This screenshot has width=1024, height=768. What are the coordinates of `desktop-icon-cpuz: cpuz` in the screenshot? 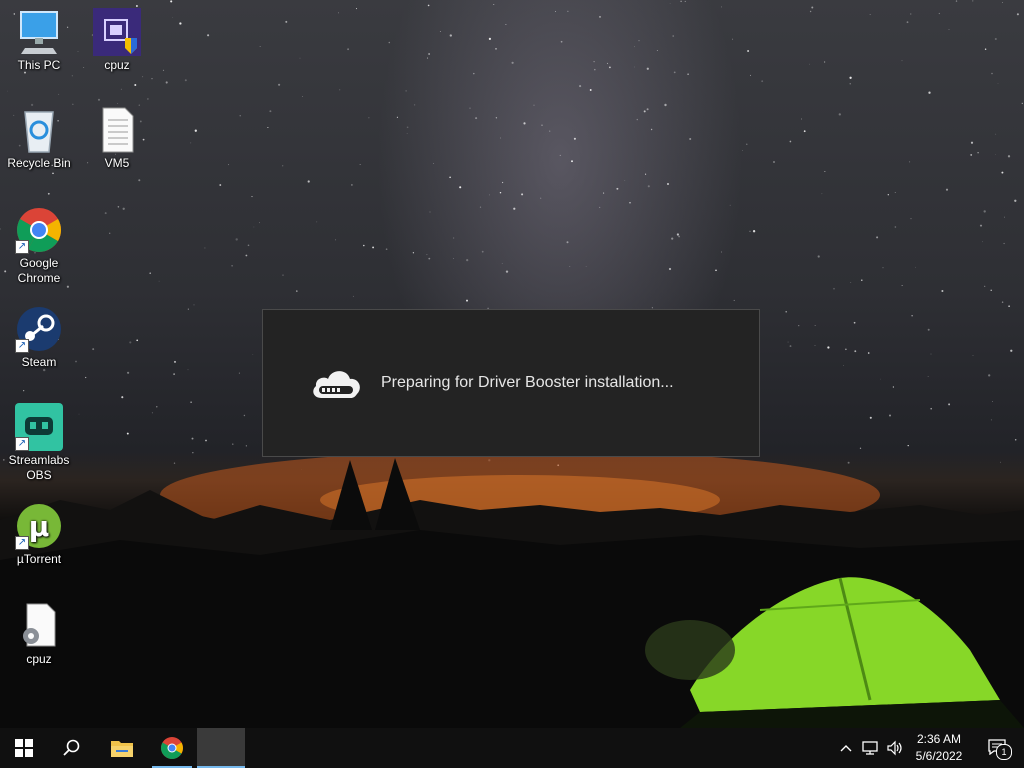 It's located at (117, 40).